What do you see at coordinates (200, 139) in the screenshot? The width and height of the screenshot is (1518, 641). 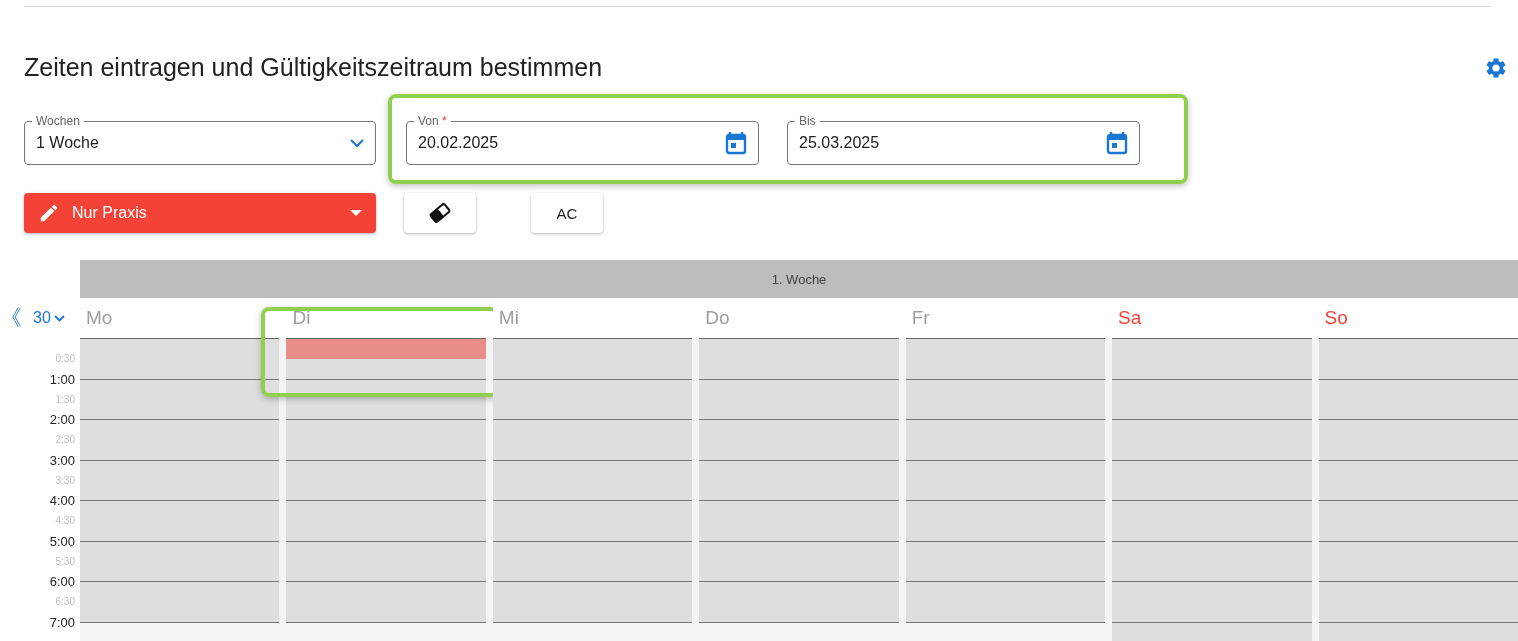 I see `weeks-select: Wochen 1 Woche` at bounding box center [200, 139].